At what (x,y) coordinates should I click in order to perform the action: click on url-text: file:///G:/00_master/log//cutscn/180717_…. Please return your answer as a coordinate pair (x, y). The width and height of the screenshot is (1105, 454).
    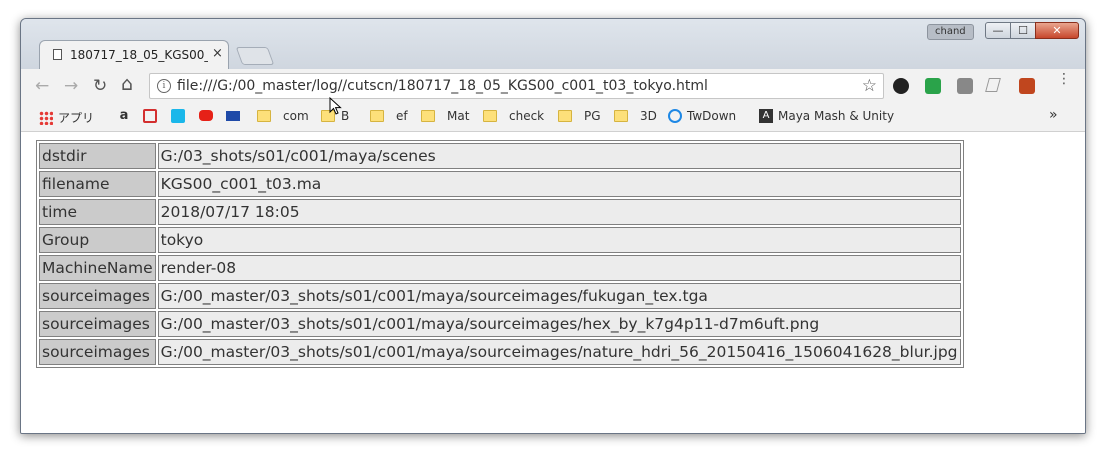
    Looking at the image, I should click on (442, 86).